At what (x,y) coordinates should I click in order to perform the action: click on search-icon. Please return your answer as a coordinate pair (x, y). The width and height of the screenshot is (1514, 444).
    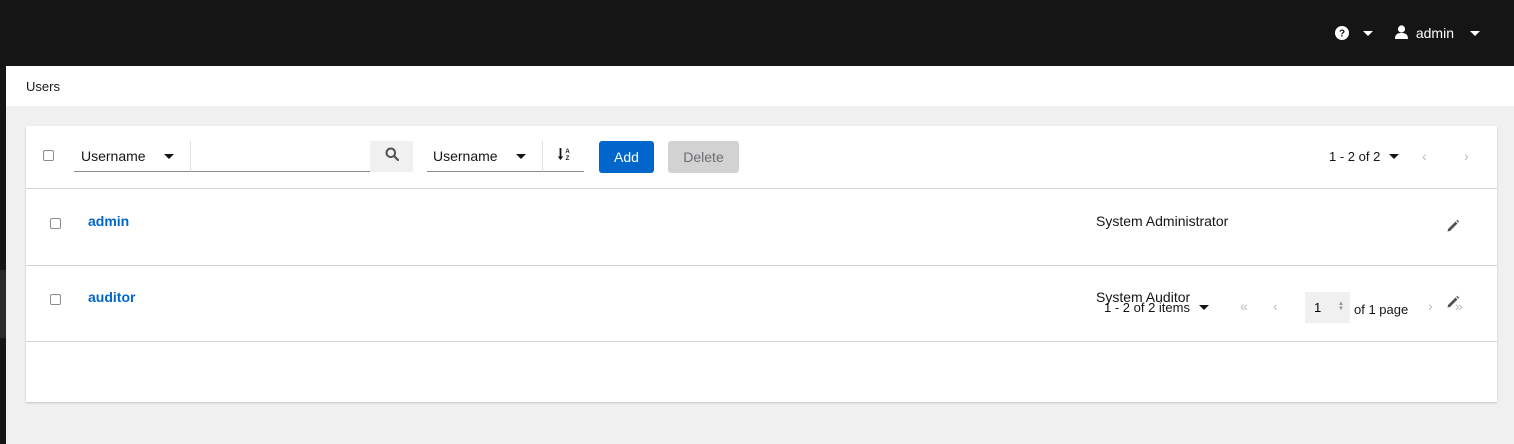
    Looking at the image, I should click on (392, 156).